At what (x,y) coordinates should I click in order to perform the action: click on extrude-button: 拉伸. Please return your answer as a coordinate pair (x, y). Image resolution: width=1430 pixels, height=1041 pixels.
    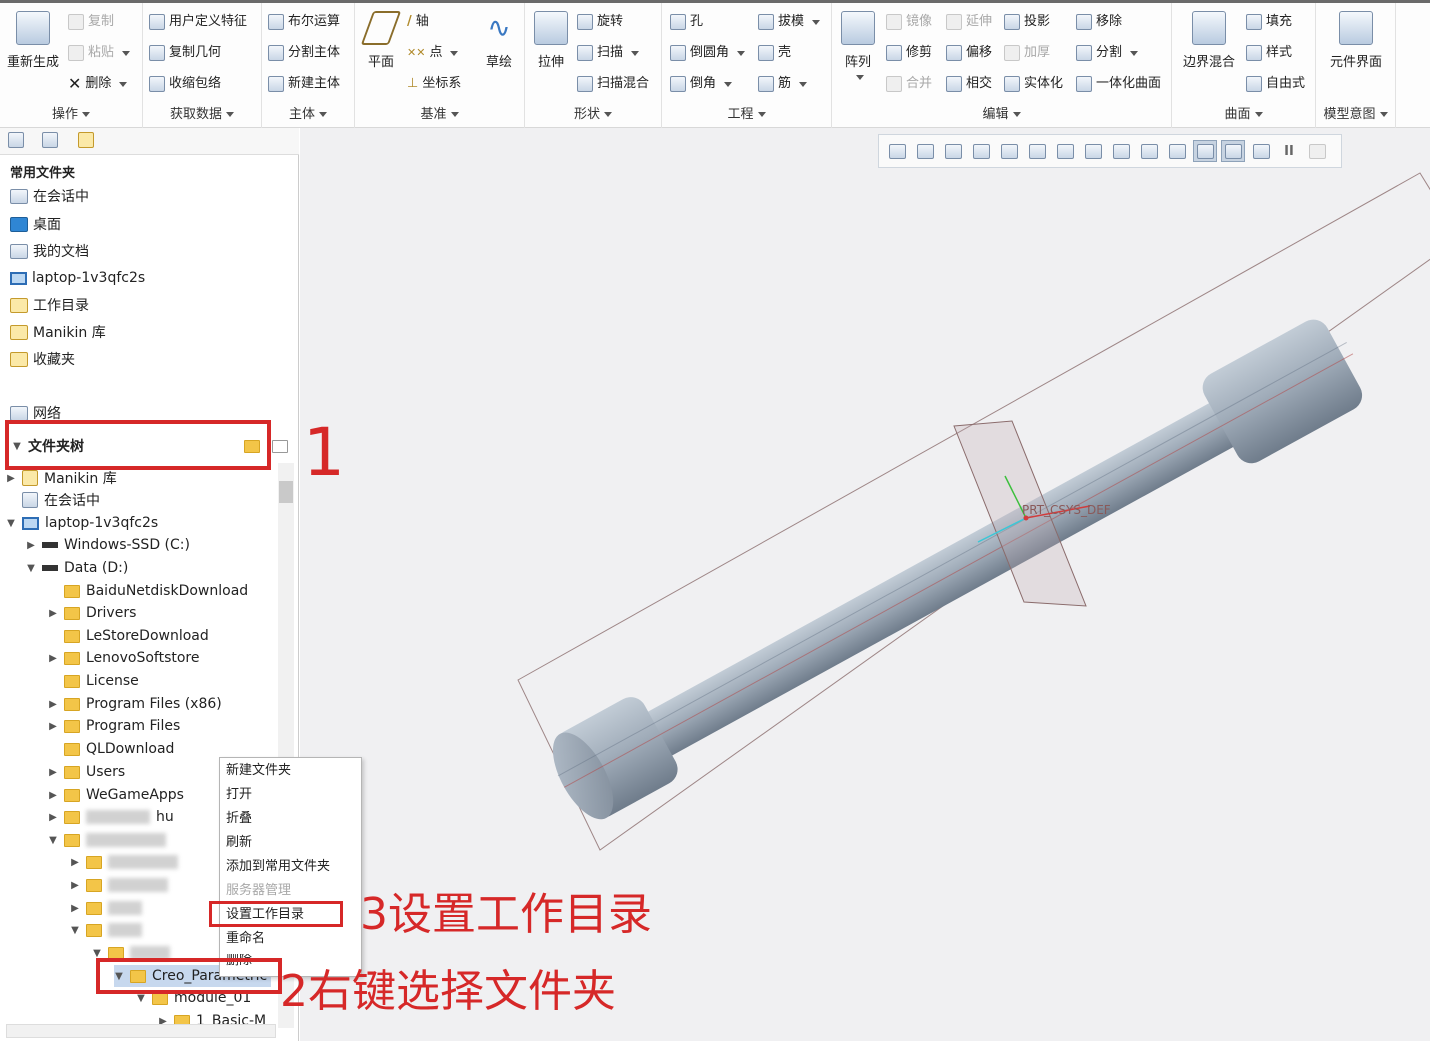
    Looking at the image, I should click on (551, 40).